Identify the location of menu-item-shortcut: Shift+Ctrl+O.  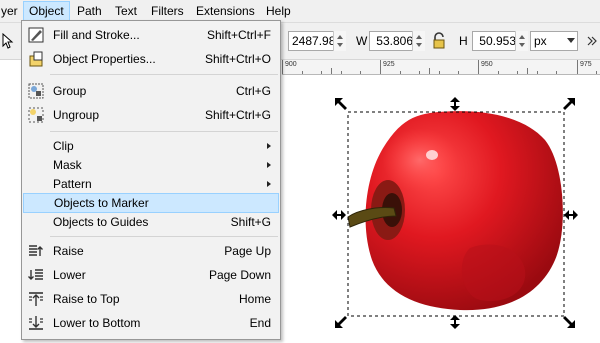
(237, 59).